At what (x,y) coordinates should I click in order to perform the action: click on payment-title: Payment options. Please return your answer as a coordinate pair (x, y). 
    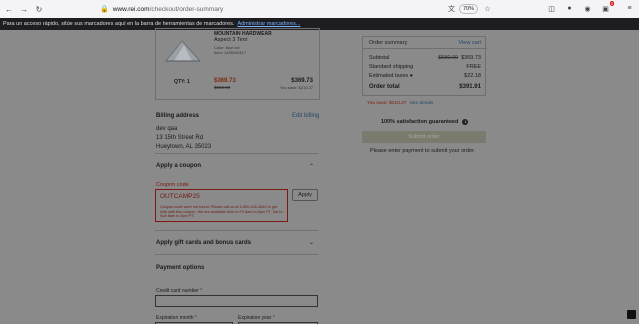
    Looking at the image, I should click on (180, 268).